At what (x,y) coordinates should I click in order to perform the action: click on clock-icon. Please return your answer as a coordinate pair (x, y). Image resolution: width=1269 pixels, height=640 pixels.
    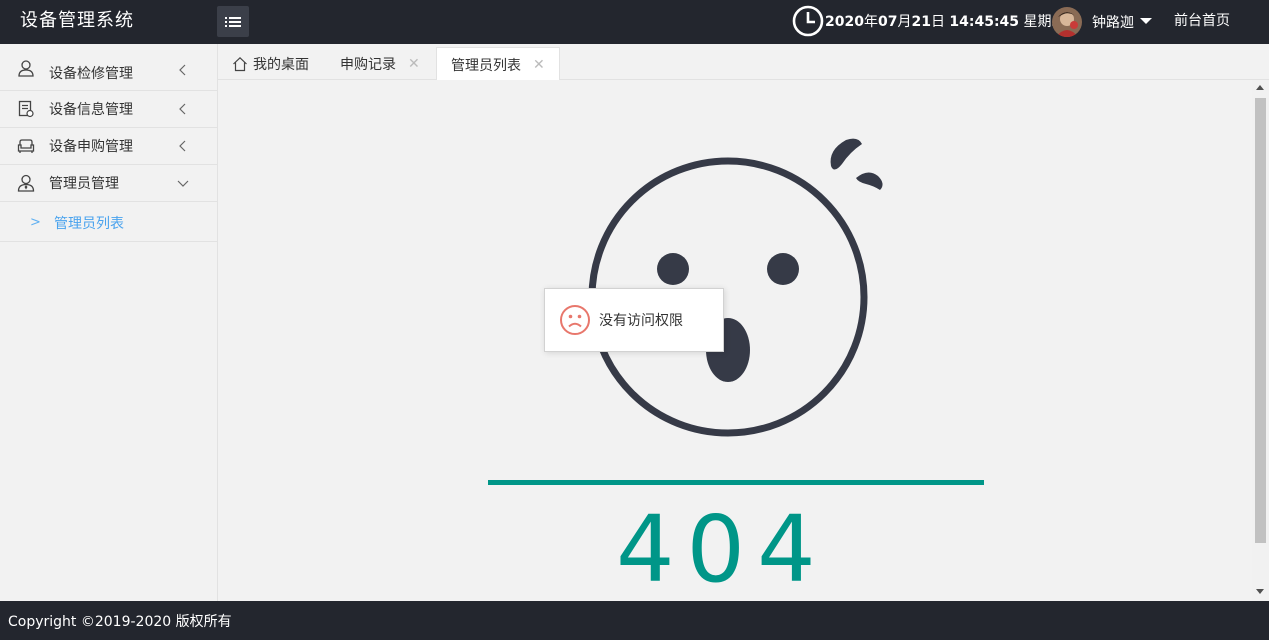
    Looking at the image, I should click on (808, 21).